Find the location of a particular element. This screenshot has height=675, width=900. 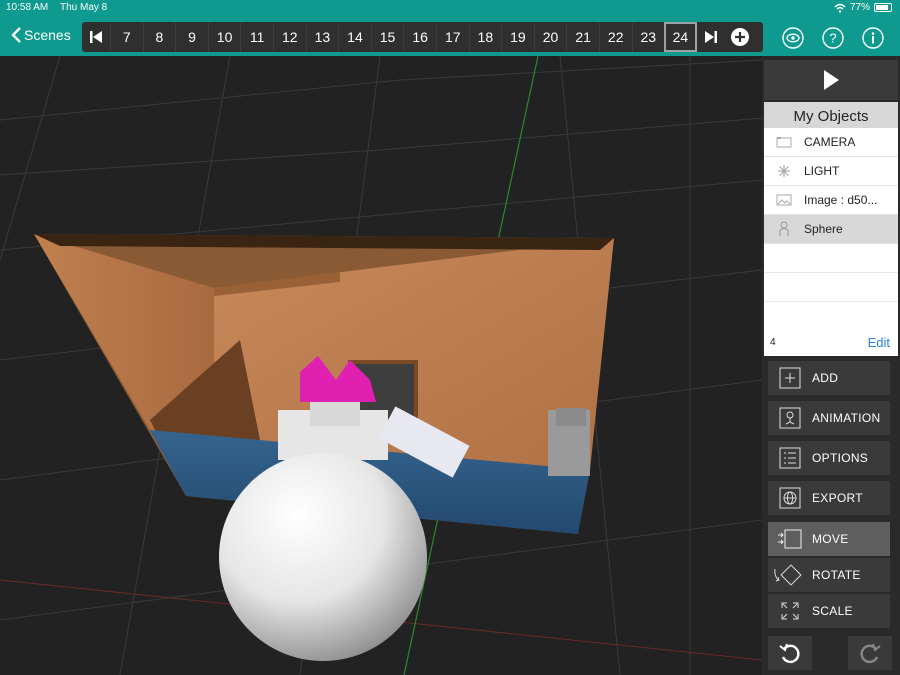

frame-9: 9 is located at coordinates (191, 37).